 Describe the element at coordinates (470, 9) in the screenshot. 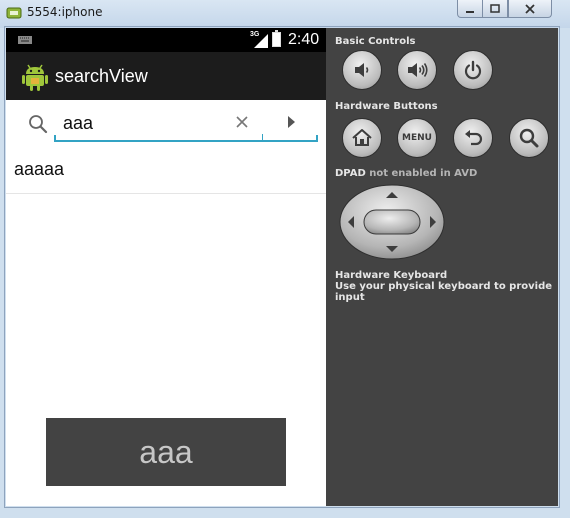

I see `minimize-button` at that location.